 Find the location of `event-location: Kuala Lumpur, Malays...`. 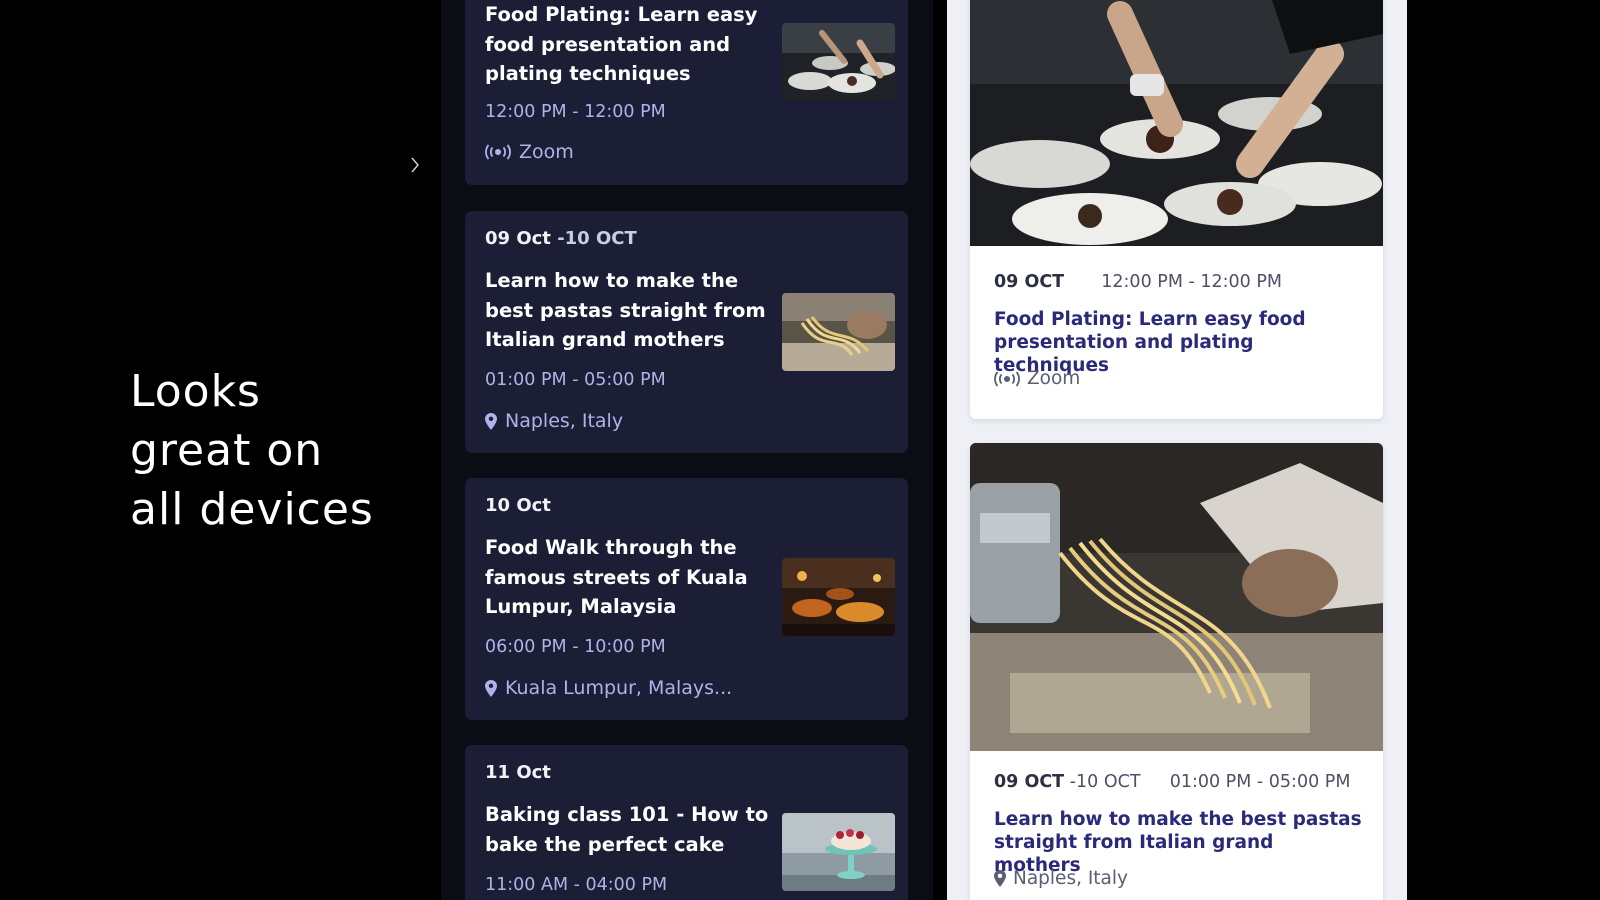

event-location: Kuala Lumpur, Malays... is located at coordinates (608, 688).